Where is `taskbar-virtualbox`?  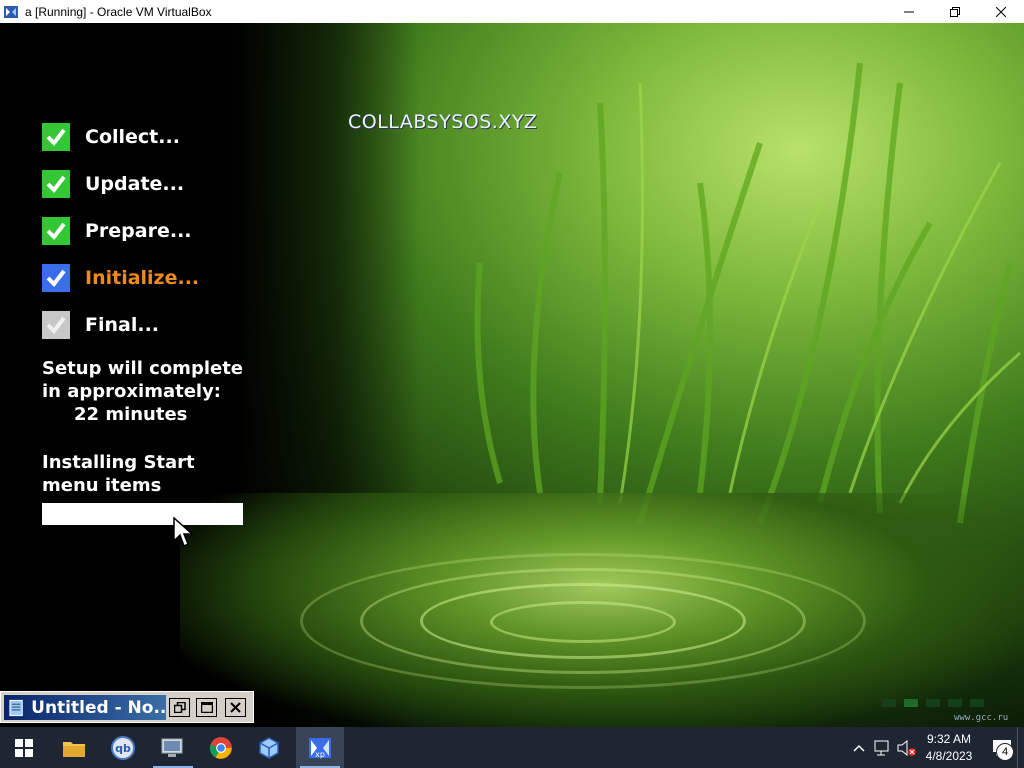
taskbar-virtualbox is located at coordinates (269, 747).